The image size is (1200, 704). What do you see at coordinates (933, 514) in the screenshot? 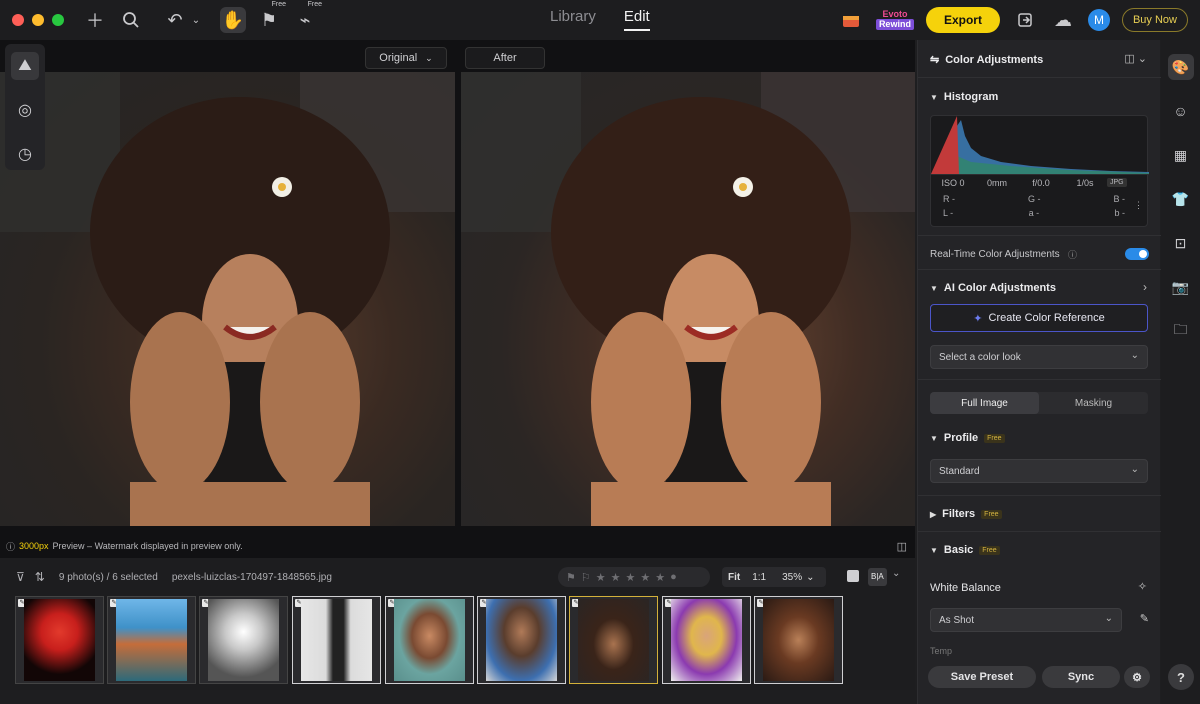
I see `expand-triangle-icon: ▶` at bounding box center [933, 514].